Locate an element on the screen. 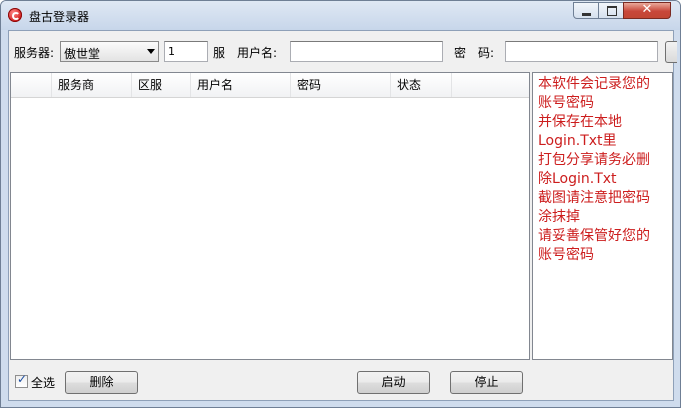  select-all-checkbox: ✓ is located at coordinates (21, 380).